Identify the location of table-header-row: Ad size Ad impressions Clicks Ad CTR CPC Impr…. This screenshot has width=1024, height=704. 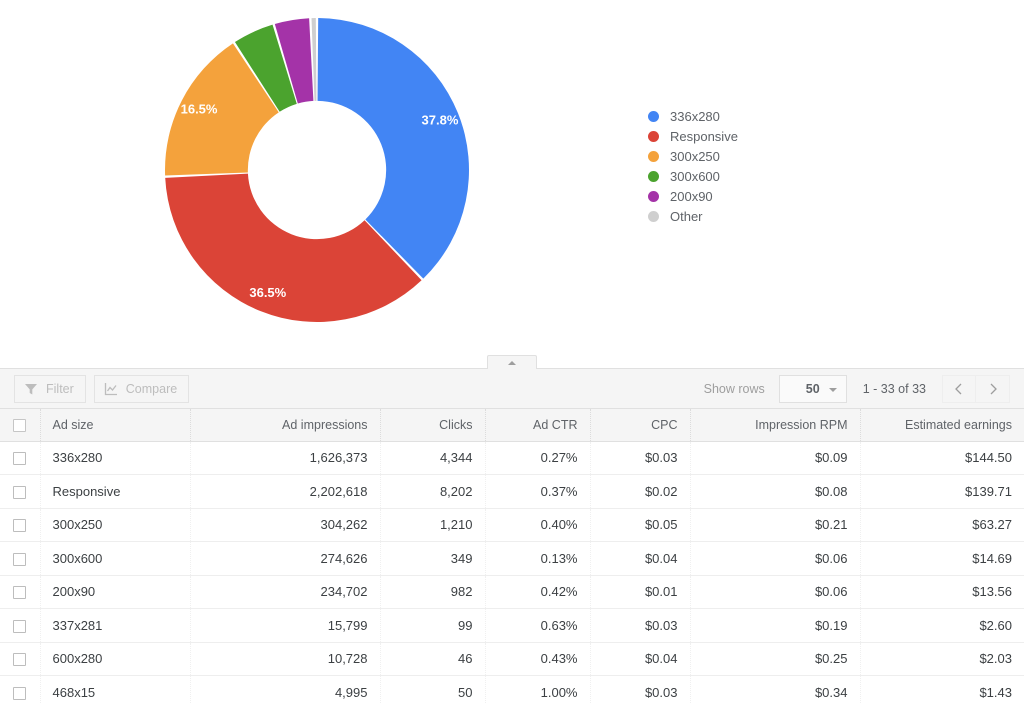
(512, 425).